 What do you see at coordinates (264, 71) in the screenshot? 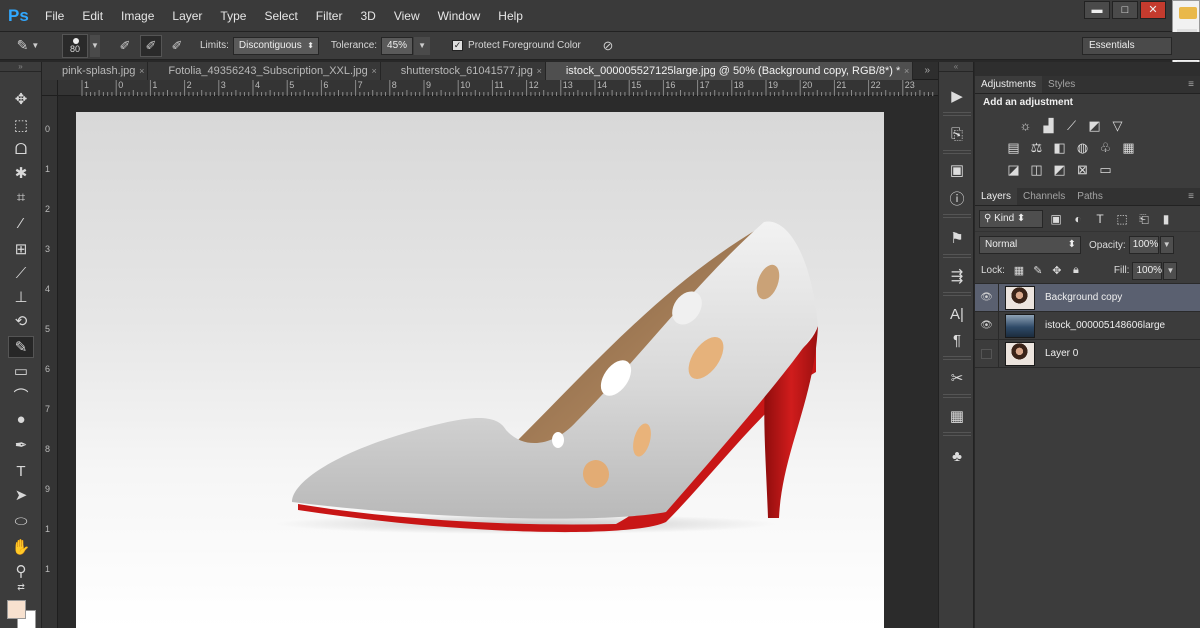
I see `tab-fotolia: Fotolia_49356243_Subscription_XXL.jpg ×` at bounding box center [264, 71].